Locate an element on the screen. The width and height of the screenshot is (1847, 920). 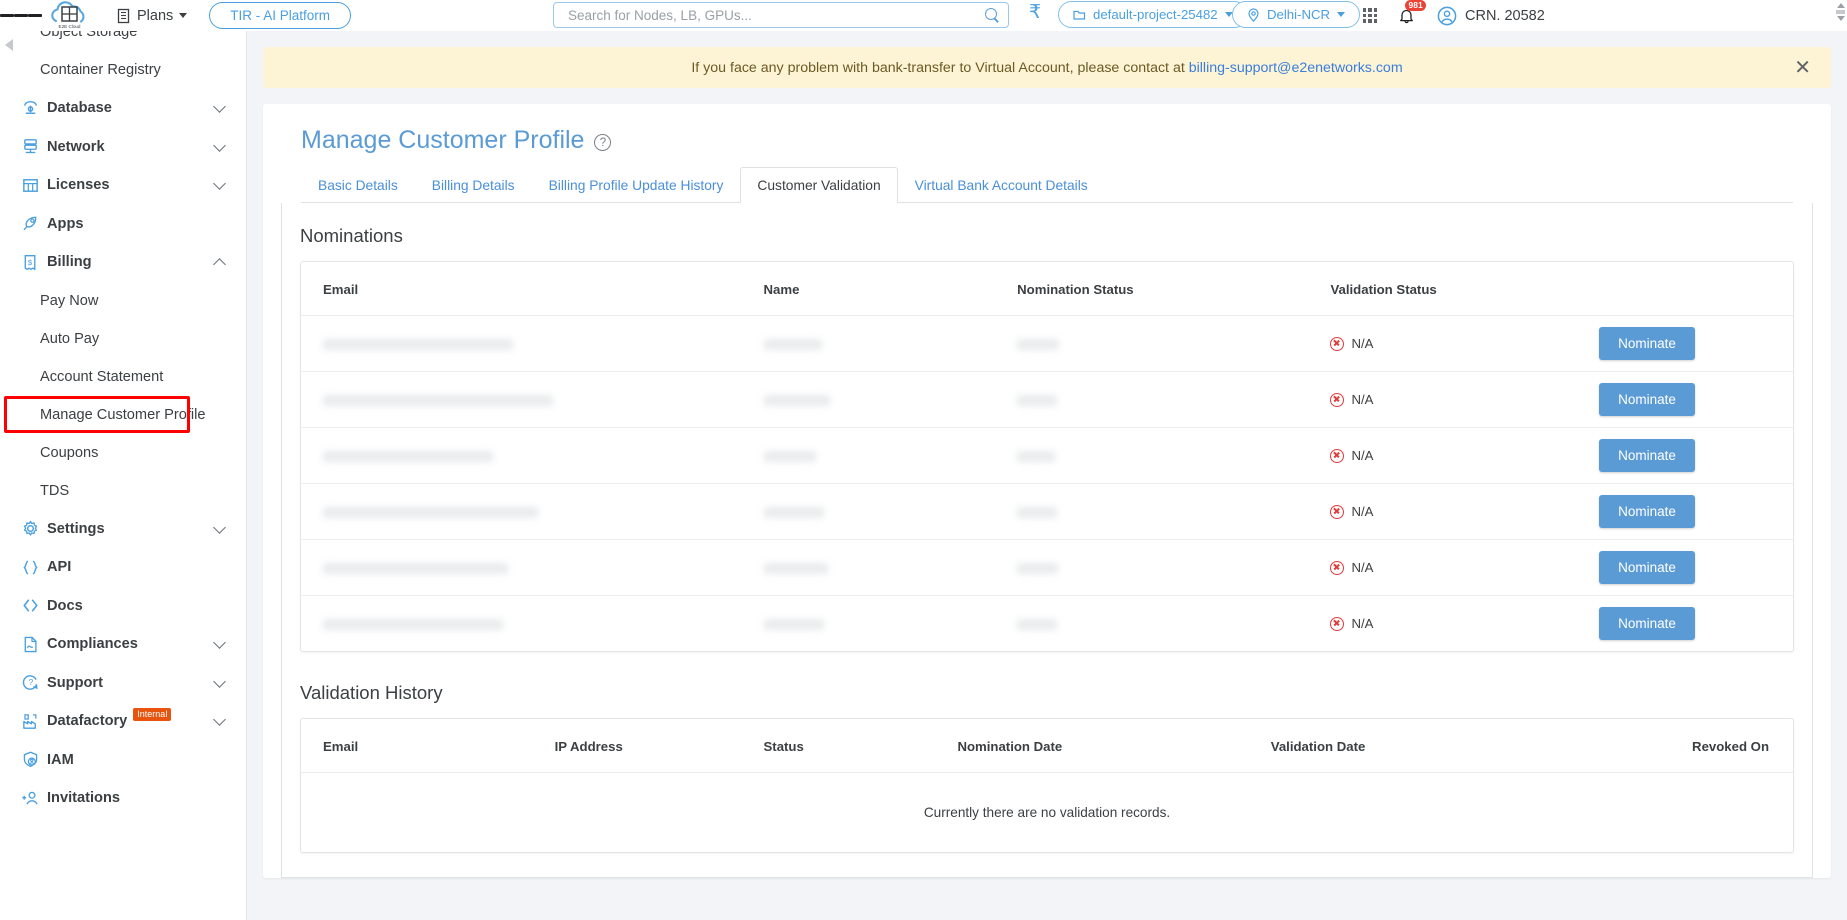
tab-virtual-bank-account-details: Virtual Bank Account Details is located at coordinates (1001, 185).